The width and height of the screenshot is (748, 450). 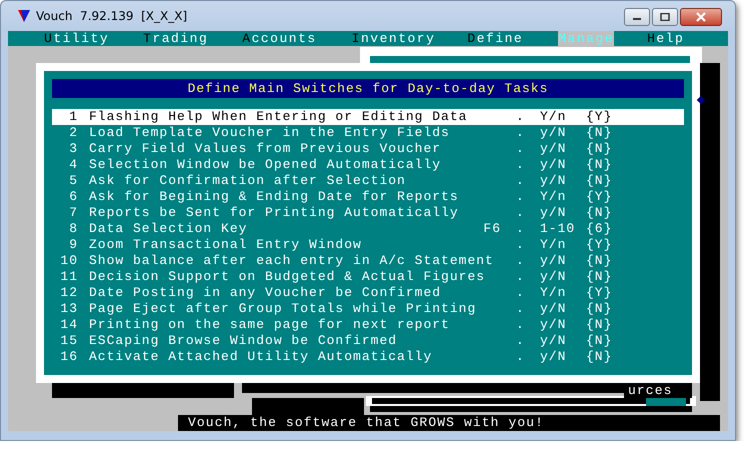 What do you see at coordinates (287, 277) in the screenshot?
I see `switch-label: Decision Support on Budgeted & Actual Figures` at bounding box center [287, 277].